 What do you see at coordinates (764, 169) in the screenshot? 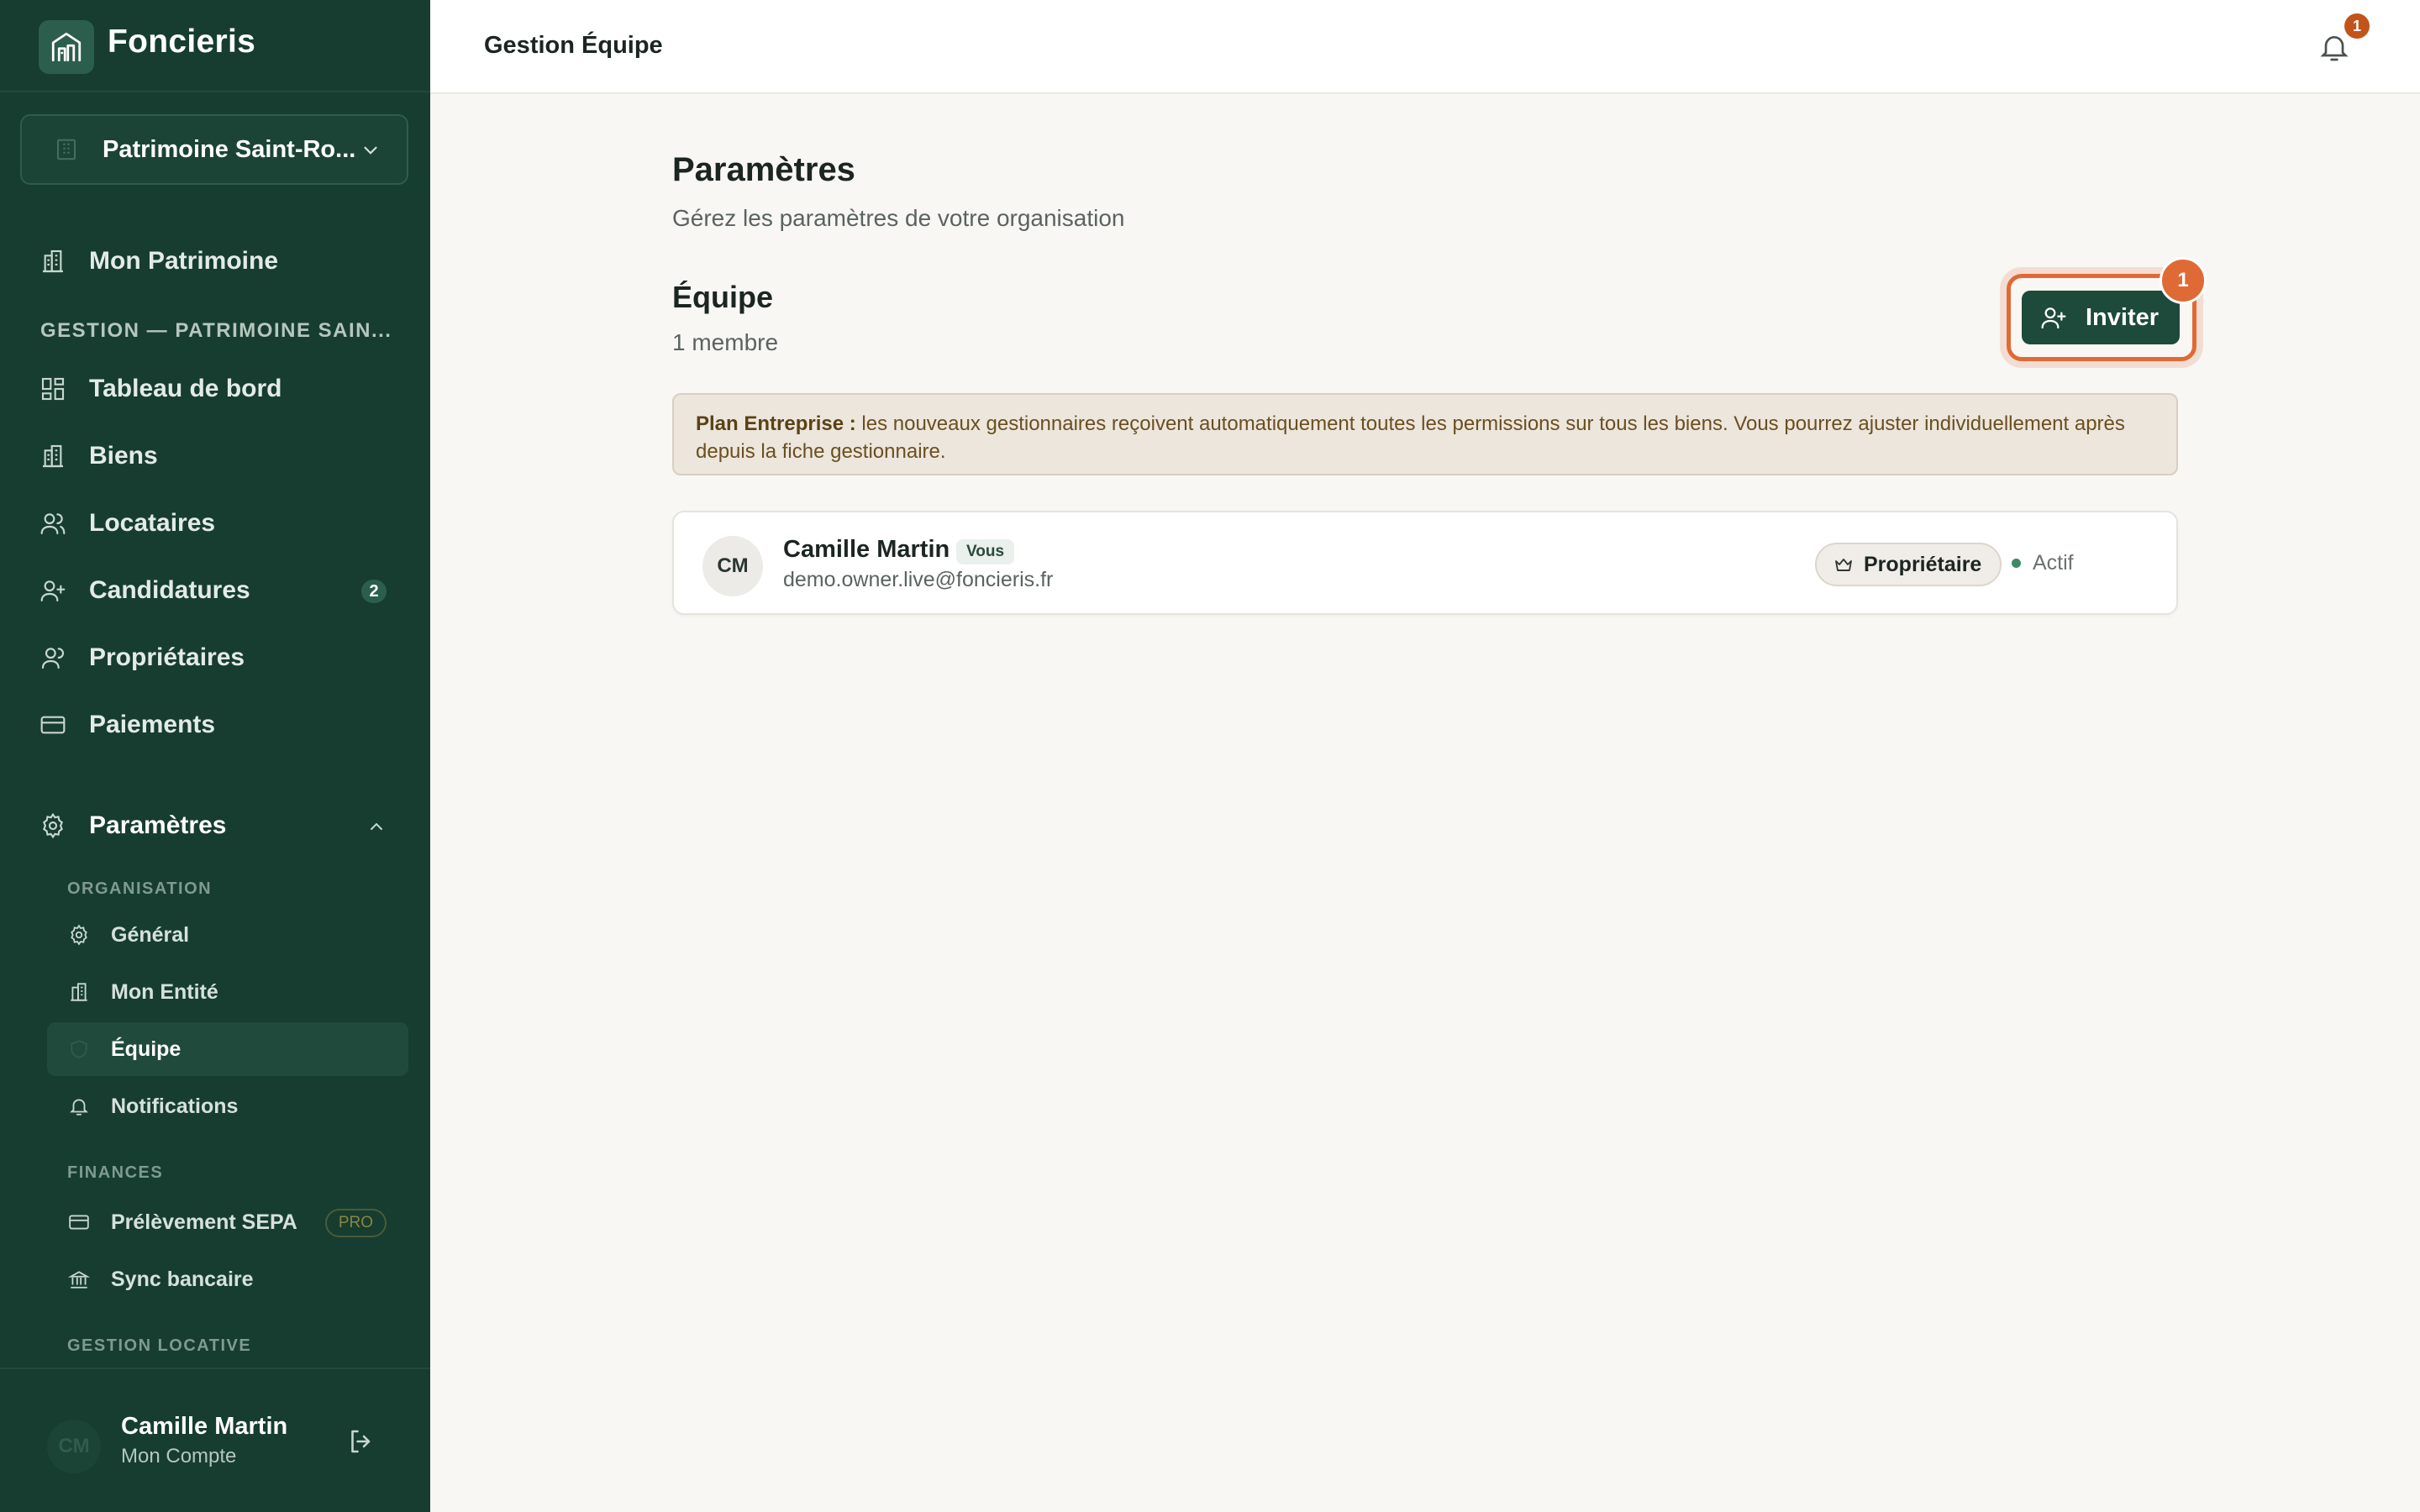
I see `page-title: Paramètres` at bounding box center [764, 169].